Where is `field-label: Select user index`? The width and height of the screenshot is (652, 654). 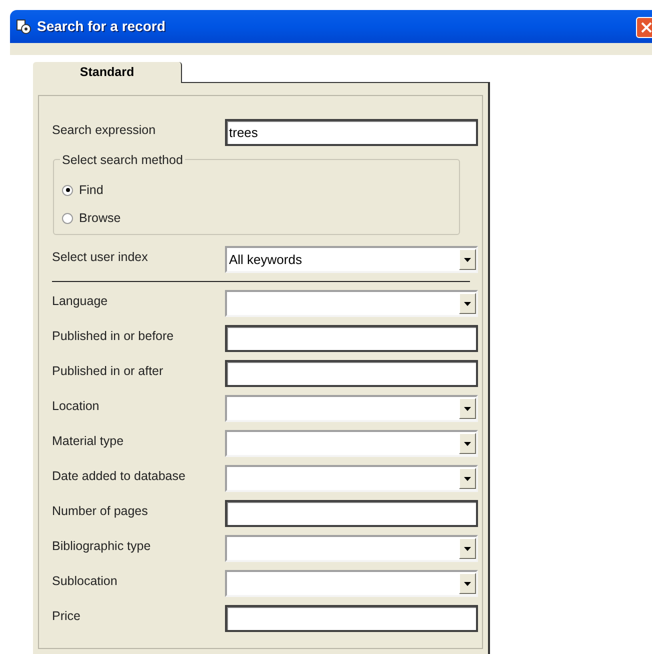
field-label: Select user index is located at coordinates (100, 257).